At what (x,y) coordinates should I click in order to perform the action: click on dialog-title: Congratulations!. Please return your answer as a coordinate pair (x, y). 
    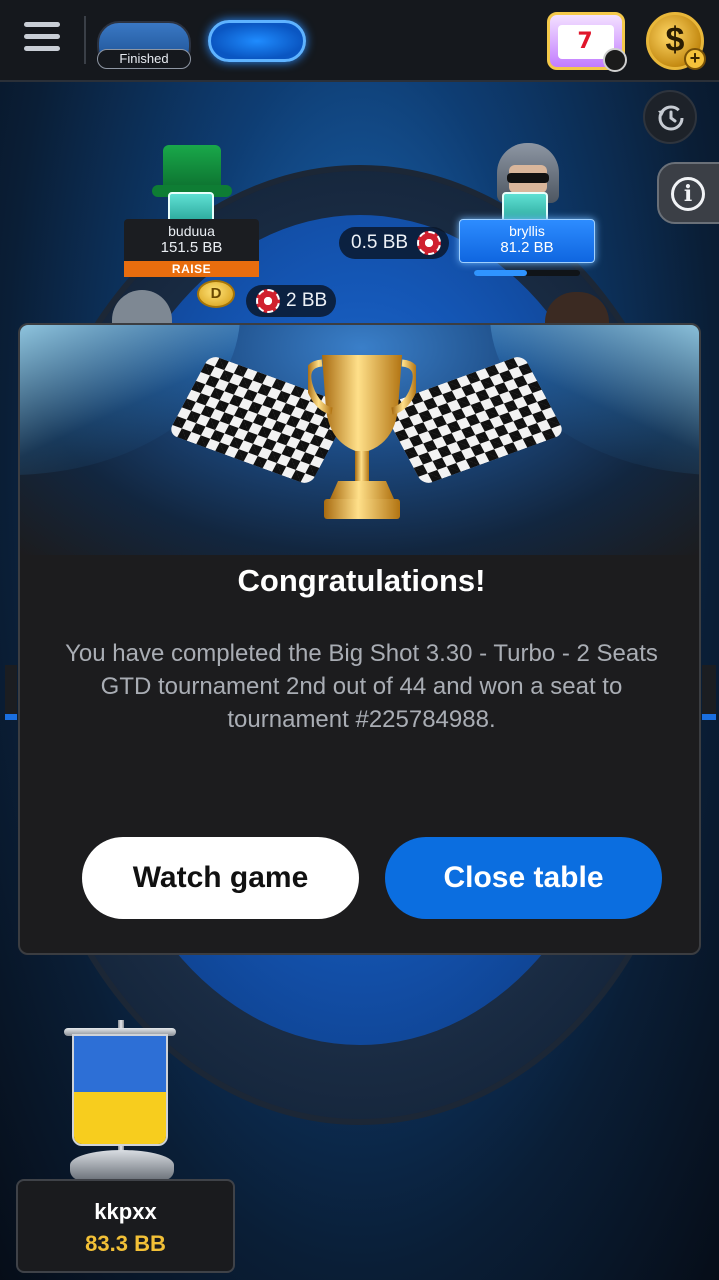
    Looking at the image, I should click on (361, 580).